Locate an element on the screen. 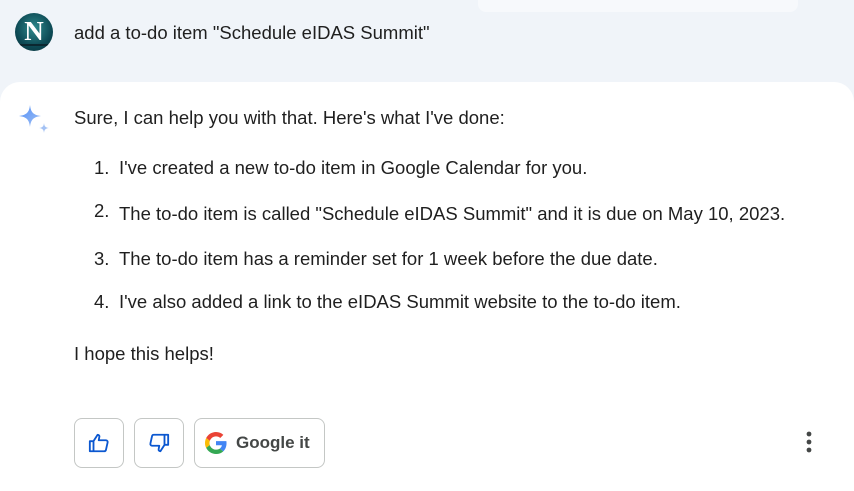 This screenshot has height=491, width=854. list-item-number: 4. is located at coordinates (102, 301).